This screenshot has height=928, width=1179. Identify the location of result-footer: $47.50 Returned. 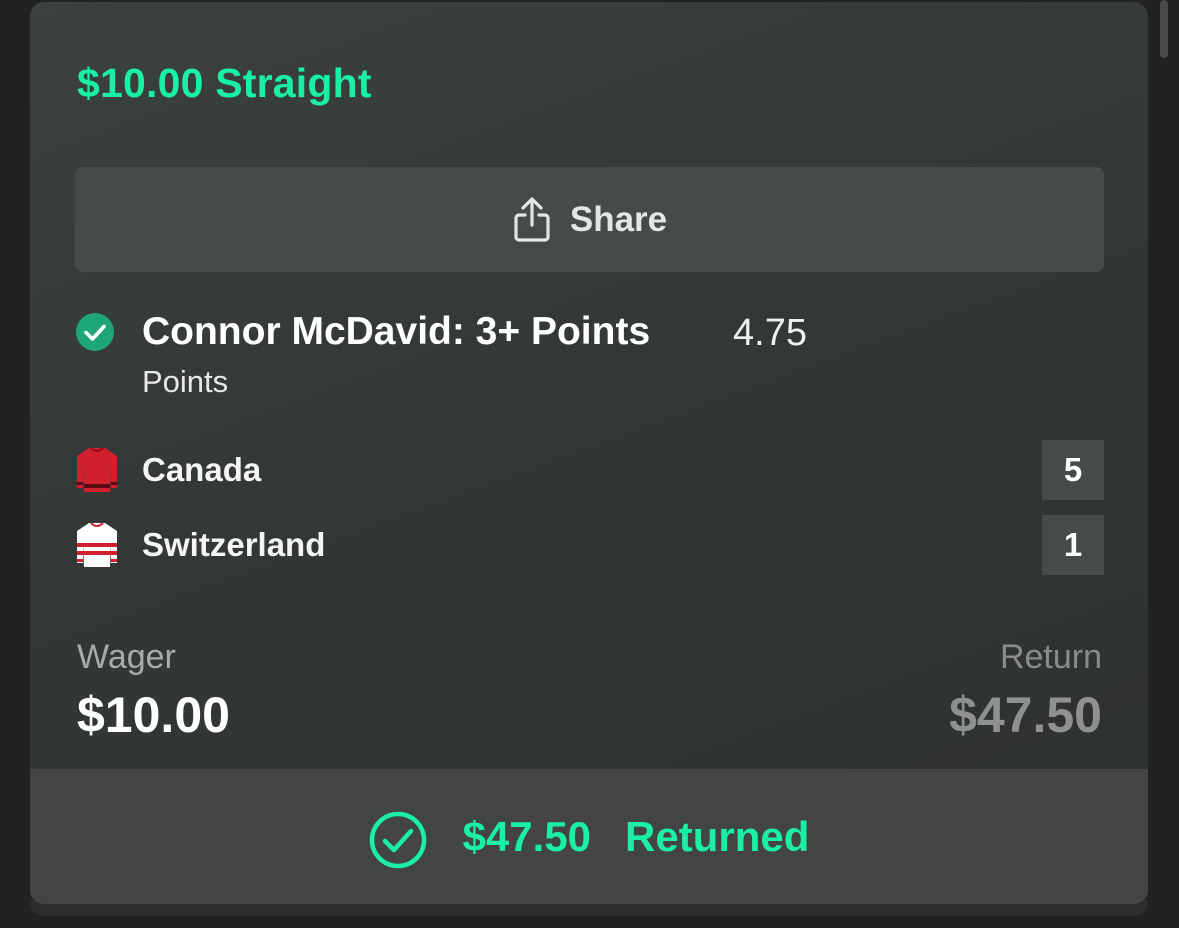
(589, 836).